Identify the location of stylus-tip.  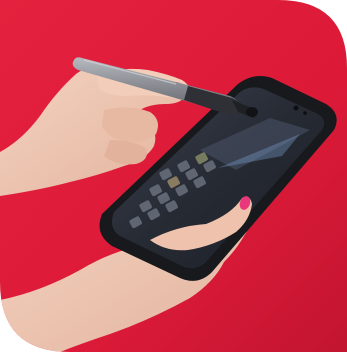
(252, 112).